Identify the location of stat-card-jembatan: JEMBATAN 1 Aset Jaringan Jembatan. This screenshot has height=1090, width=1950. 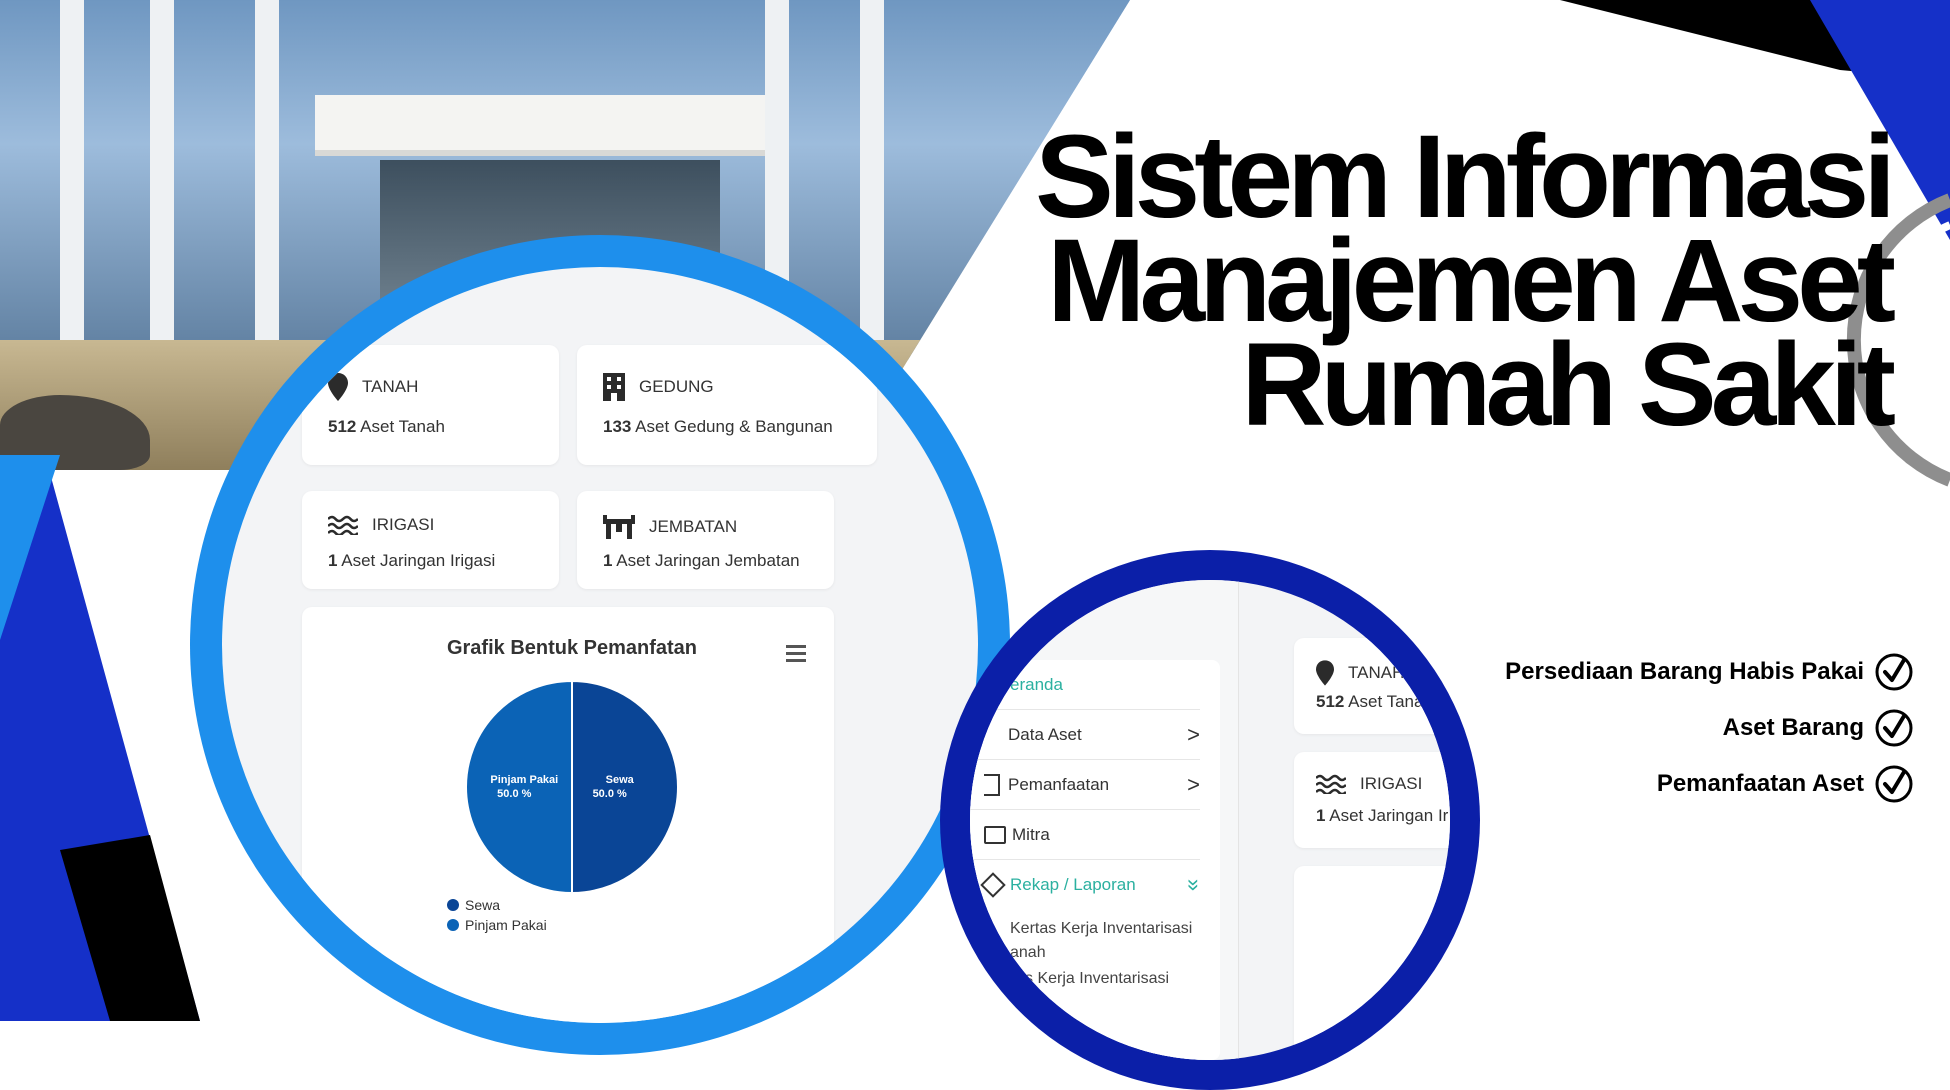
(705, 540).